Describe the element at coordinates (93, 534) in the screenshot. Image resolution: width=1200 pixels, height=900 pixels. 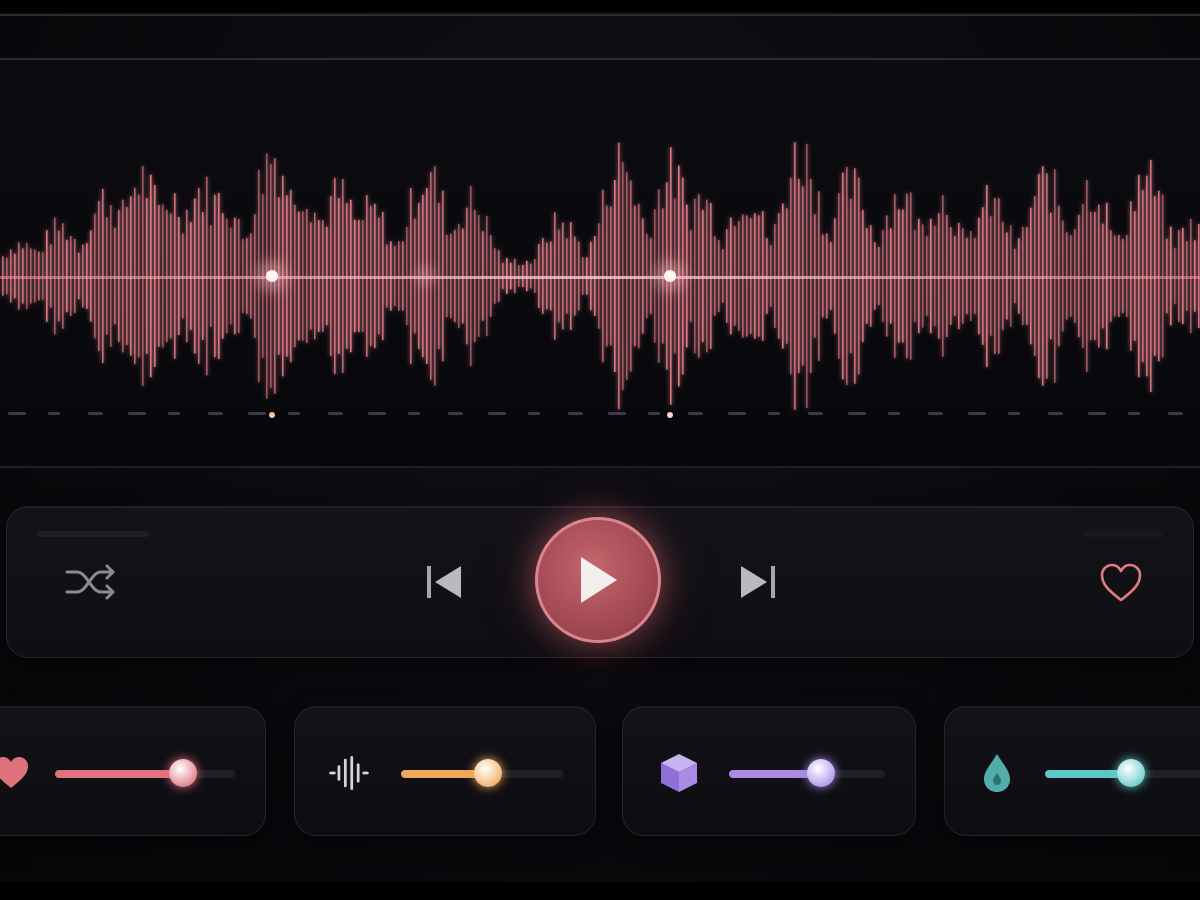
I see `mini-progress-left` at that location.